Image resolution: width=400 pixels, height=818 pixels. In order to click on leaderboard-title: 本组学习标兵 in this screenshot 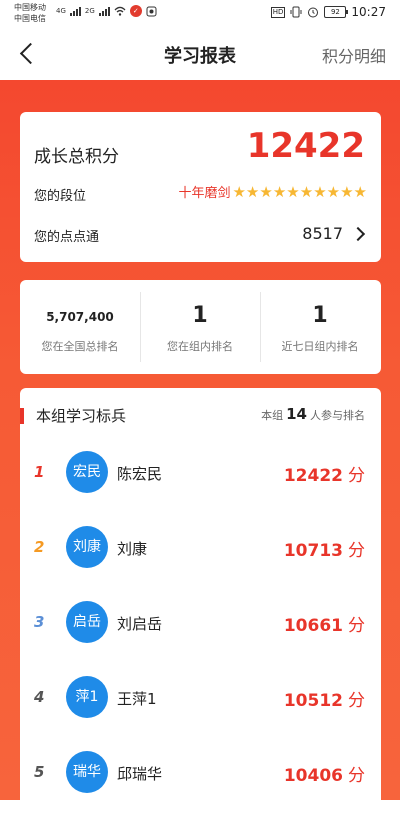, I will do `click(81, 416)`.